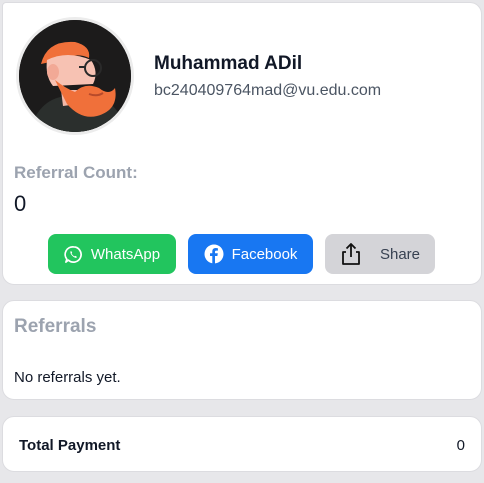  I want to click on facebook-icon, so click(214, 254).